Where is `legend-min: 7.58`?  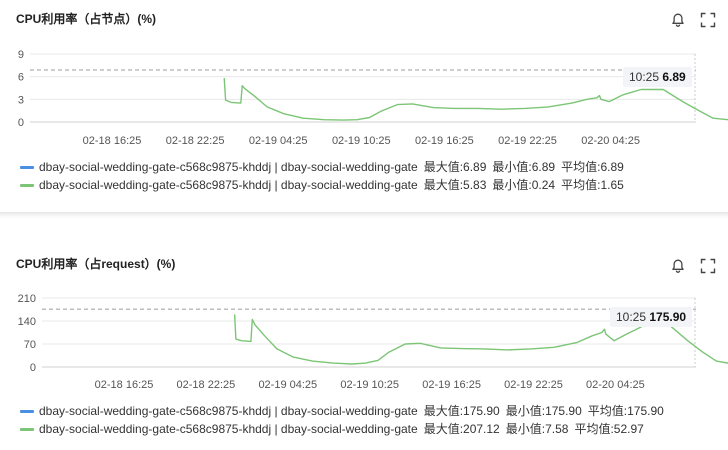
legend-min: 7.58 is located at coordinates (557, 429).